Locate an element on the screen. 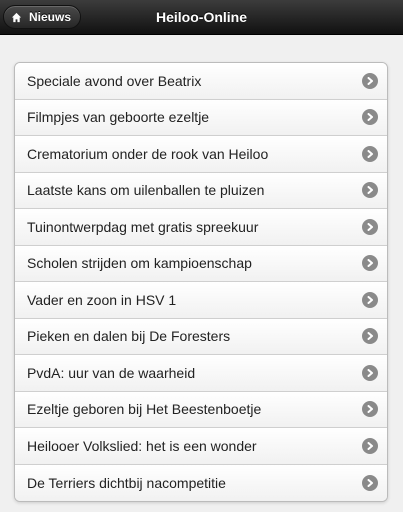  list-item-label: Vader en zoon in HSV 1 is located at coordinates (102, 299).